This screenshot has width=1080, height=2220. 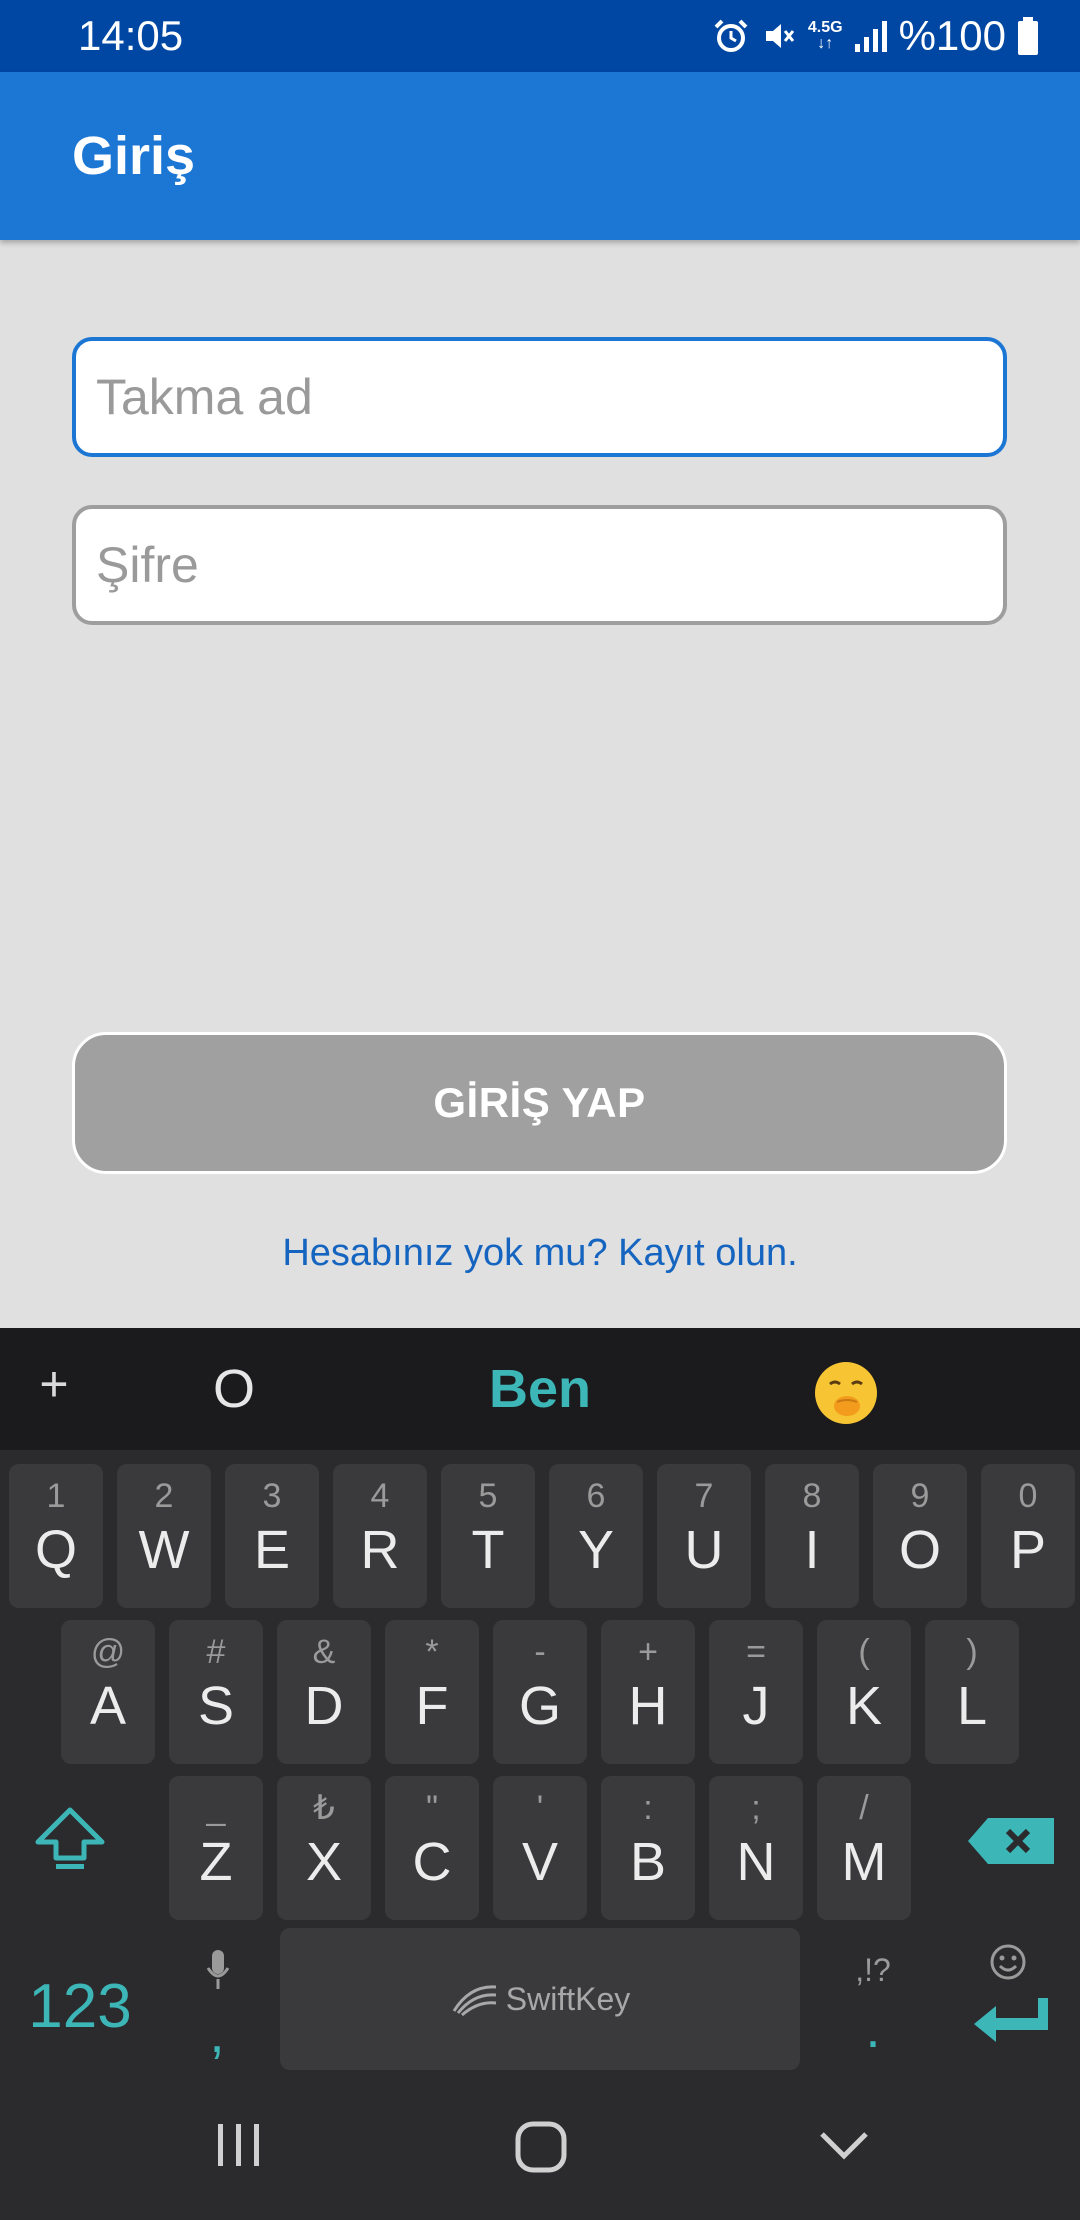 I want to click on key-o: 9O, so click(x=920, y=1536).